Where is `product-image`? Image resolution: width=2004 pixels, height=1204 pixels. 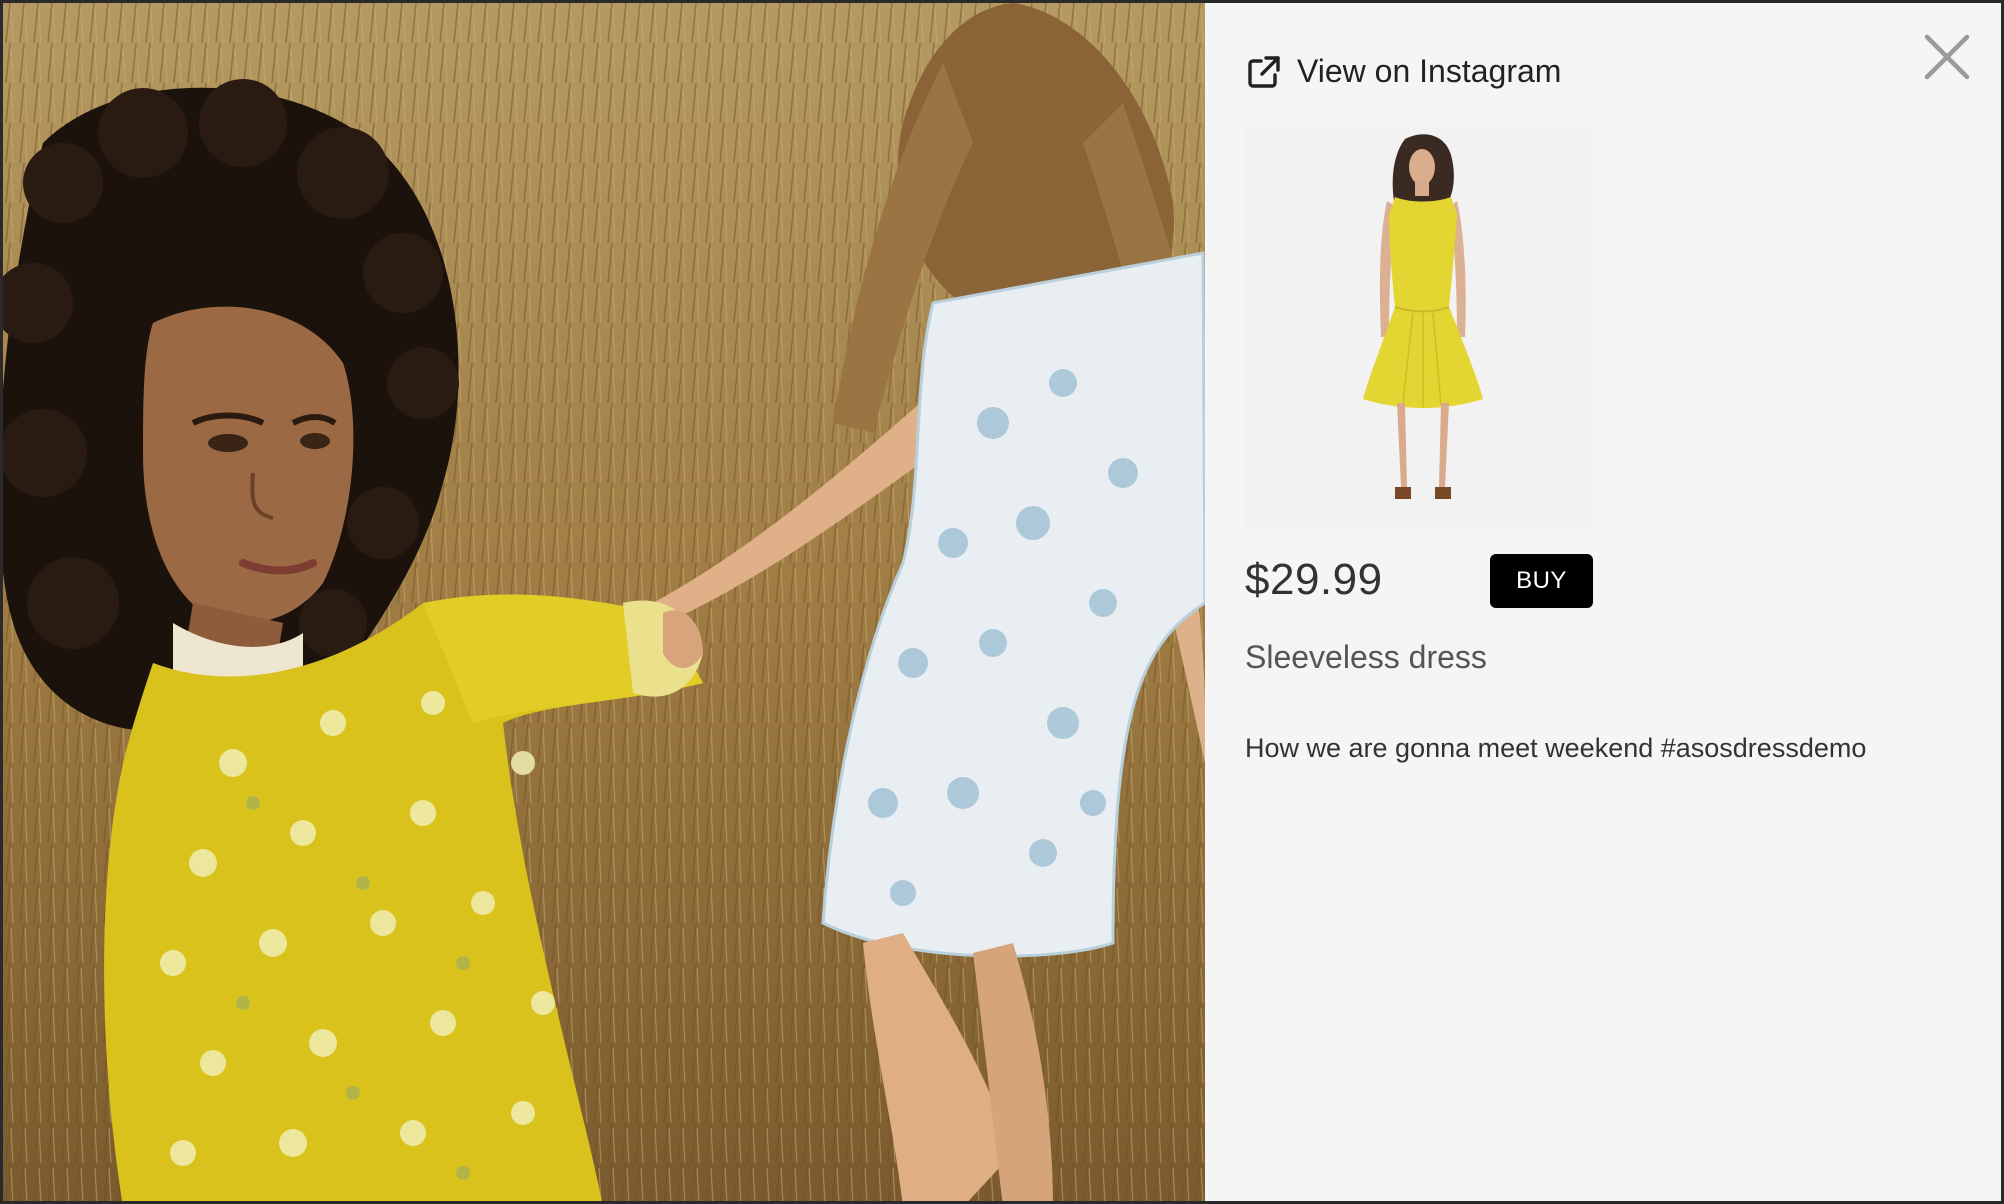 product-image is located at coordinates (1419, 327).